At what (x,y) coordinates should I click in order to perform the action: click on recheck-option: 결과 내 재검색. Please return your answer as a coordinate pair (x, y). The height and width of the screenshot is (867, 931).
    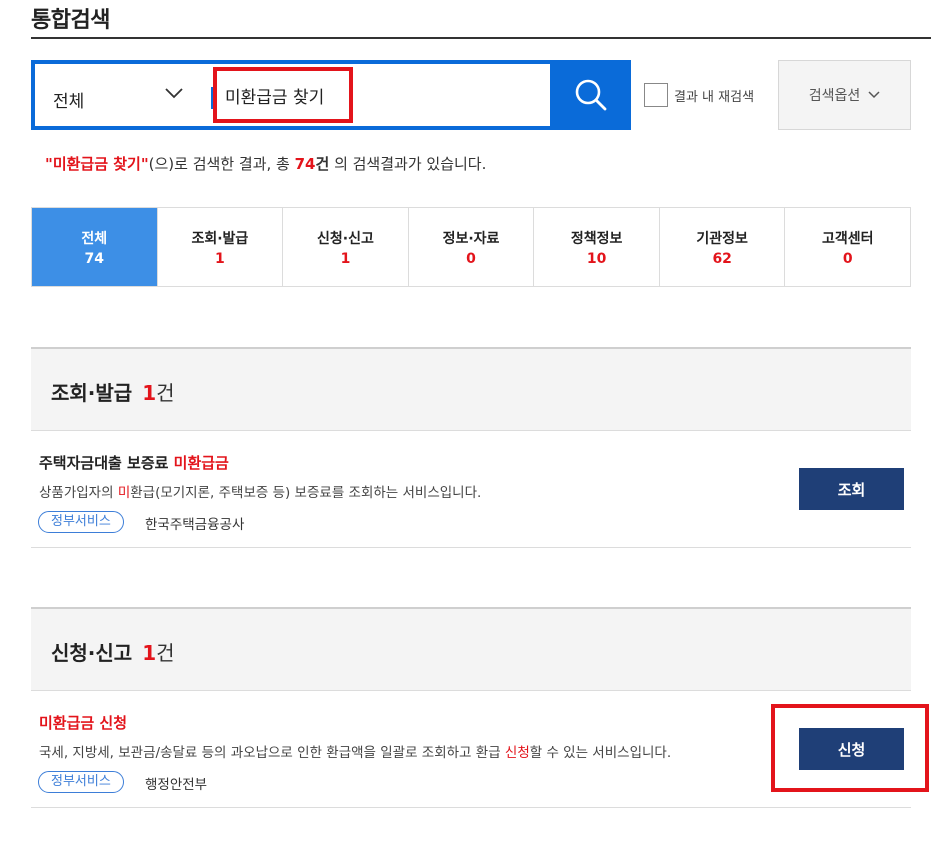
    Looking at the image, I should click on (699, 95).